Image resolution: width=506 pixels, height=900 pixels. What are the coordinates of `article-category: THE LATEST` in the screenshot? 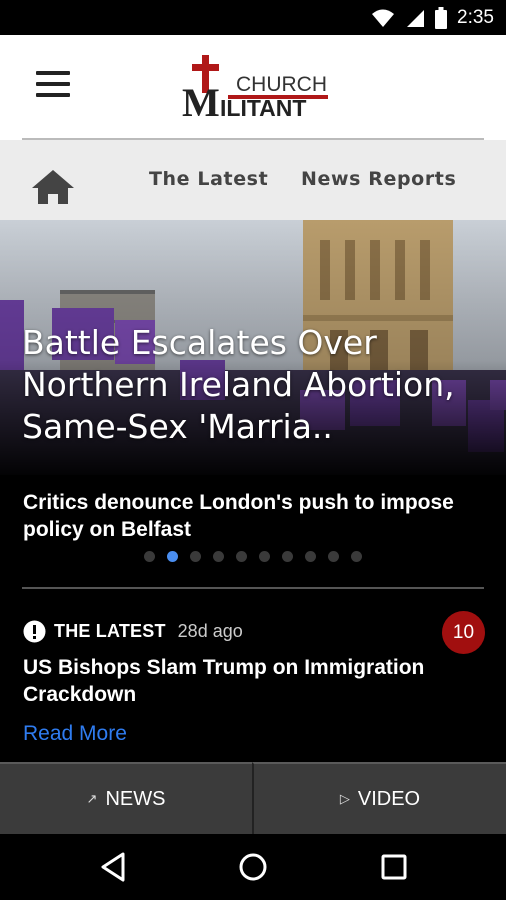 It's located at (110, 631).